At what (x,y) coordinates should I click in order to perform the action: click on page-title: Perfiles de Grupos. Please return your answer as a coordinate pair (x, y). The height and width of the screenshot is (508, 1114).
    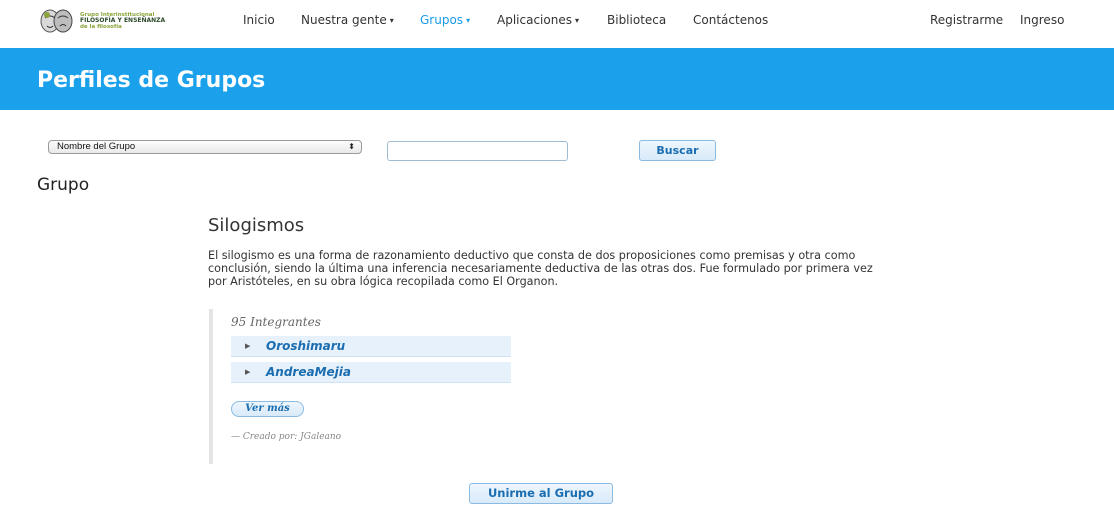
    Looking at the image, I should click on (151, 80).